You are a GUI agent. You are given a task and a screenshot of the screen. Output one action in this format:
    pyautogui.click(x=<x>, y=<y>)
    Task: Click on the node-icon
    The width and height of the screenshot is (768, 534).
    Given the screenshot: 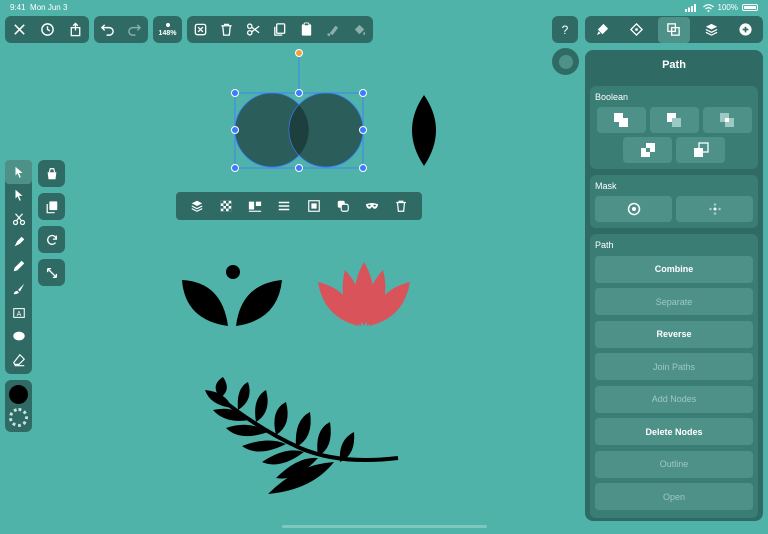 What is the action you would take?
    pyautogui.click(x=637, y=30)
    